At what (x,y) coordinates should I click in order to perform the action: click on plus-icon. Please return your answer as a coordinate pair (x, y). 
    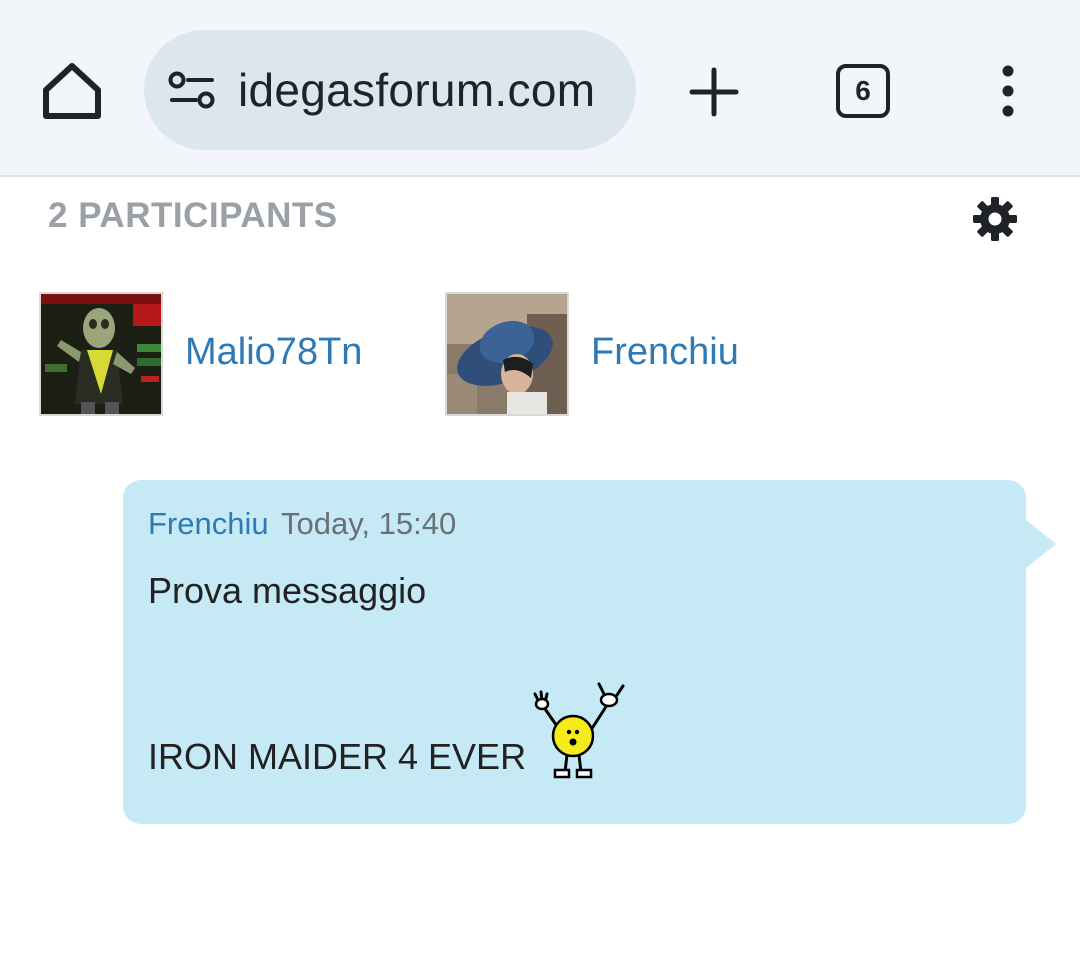
    Looking at the image, I should click on (714, 92).